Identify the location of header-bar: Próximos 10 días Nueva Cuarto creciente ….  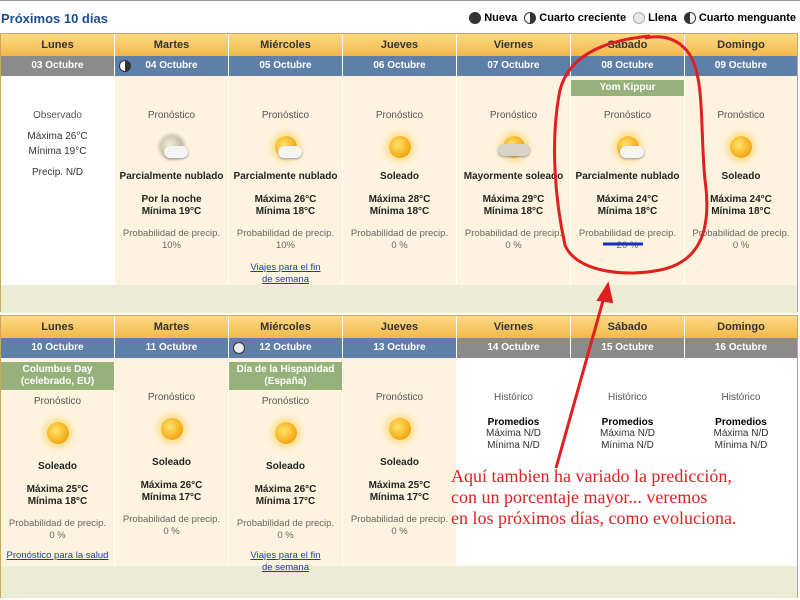
(400, 16).